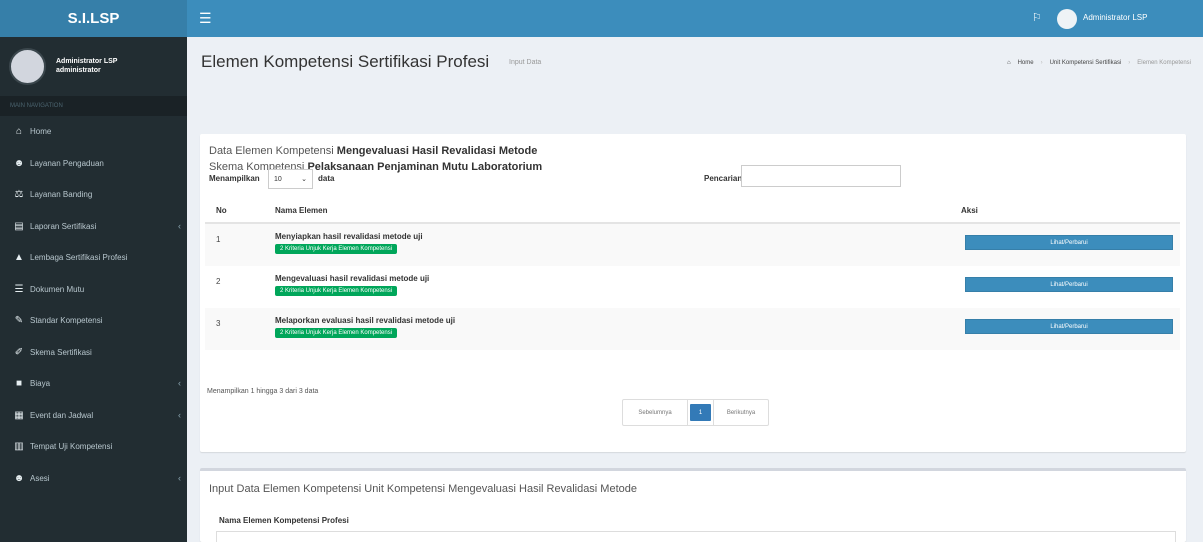 This screenshot has width=1203, height=542. What do you see at coordinates (93, 18) in the screenshot?
I see `app-logo: S.I.LSP` at bounding box center [93, 18].